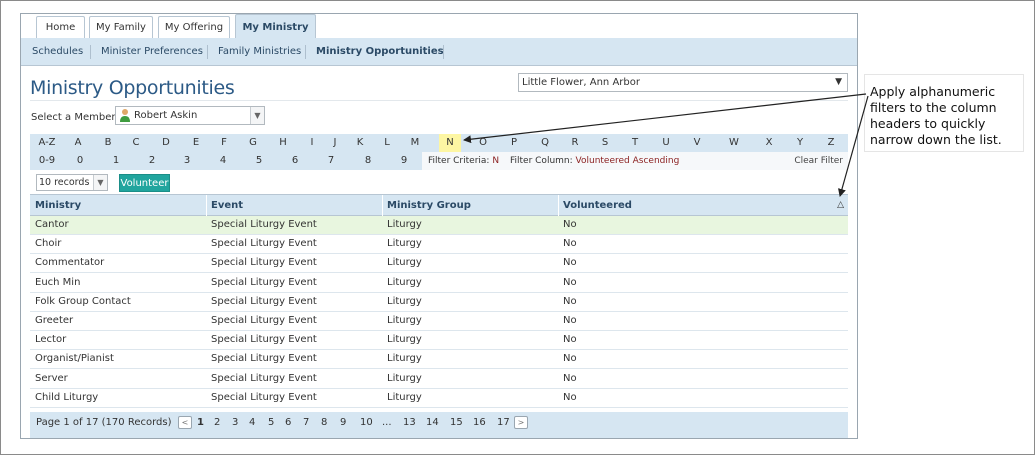 This screenshot has width=1035, height=455. Describe the element at coordinates (521, 422) in the screenshot. I see `next-page-icon: >` at that location.